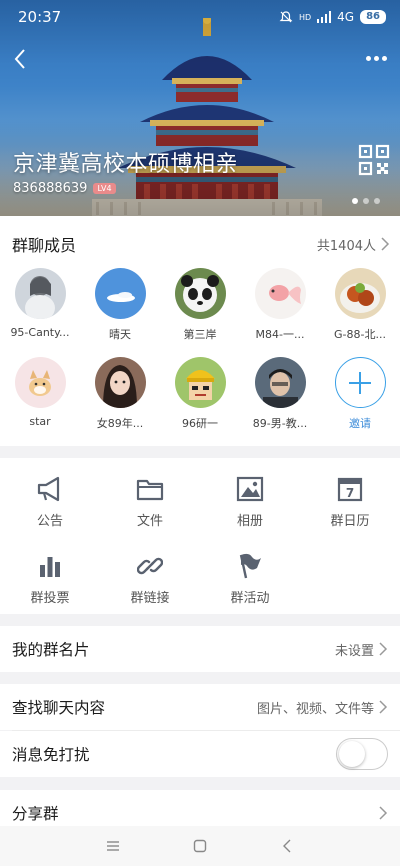 The width and height of the screenshot is (400, 866). What do you see at coordinates (250, 501) in the screenshot?
I see `app-album: 相册` at bounding box center [250, 501].